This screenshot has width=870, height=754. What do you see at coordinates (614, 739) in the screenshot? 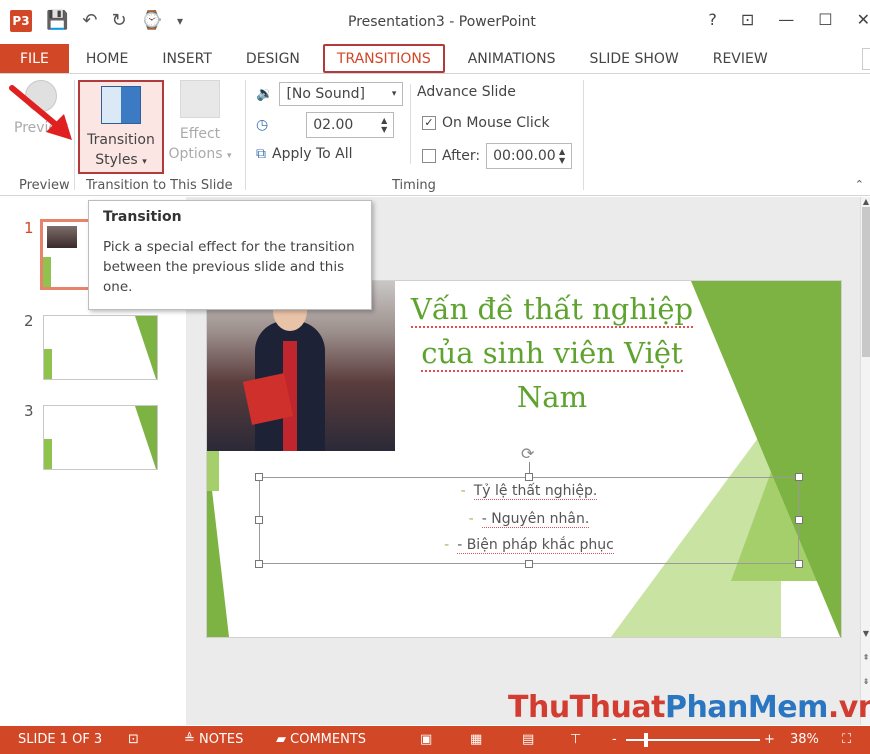
I see `zoom-out-button: -` at bounding box center [614, 739].